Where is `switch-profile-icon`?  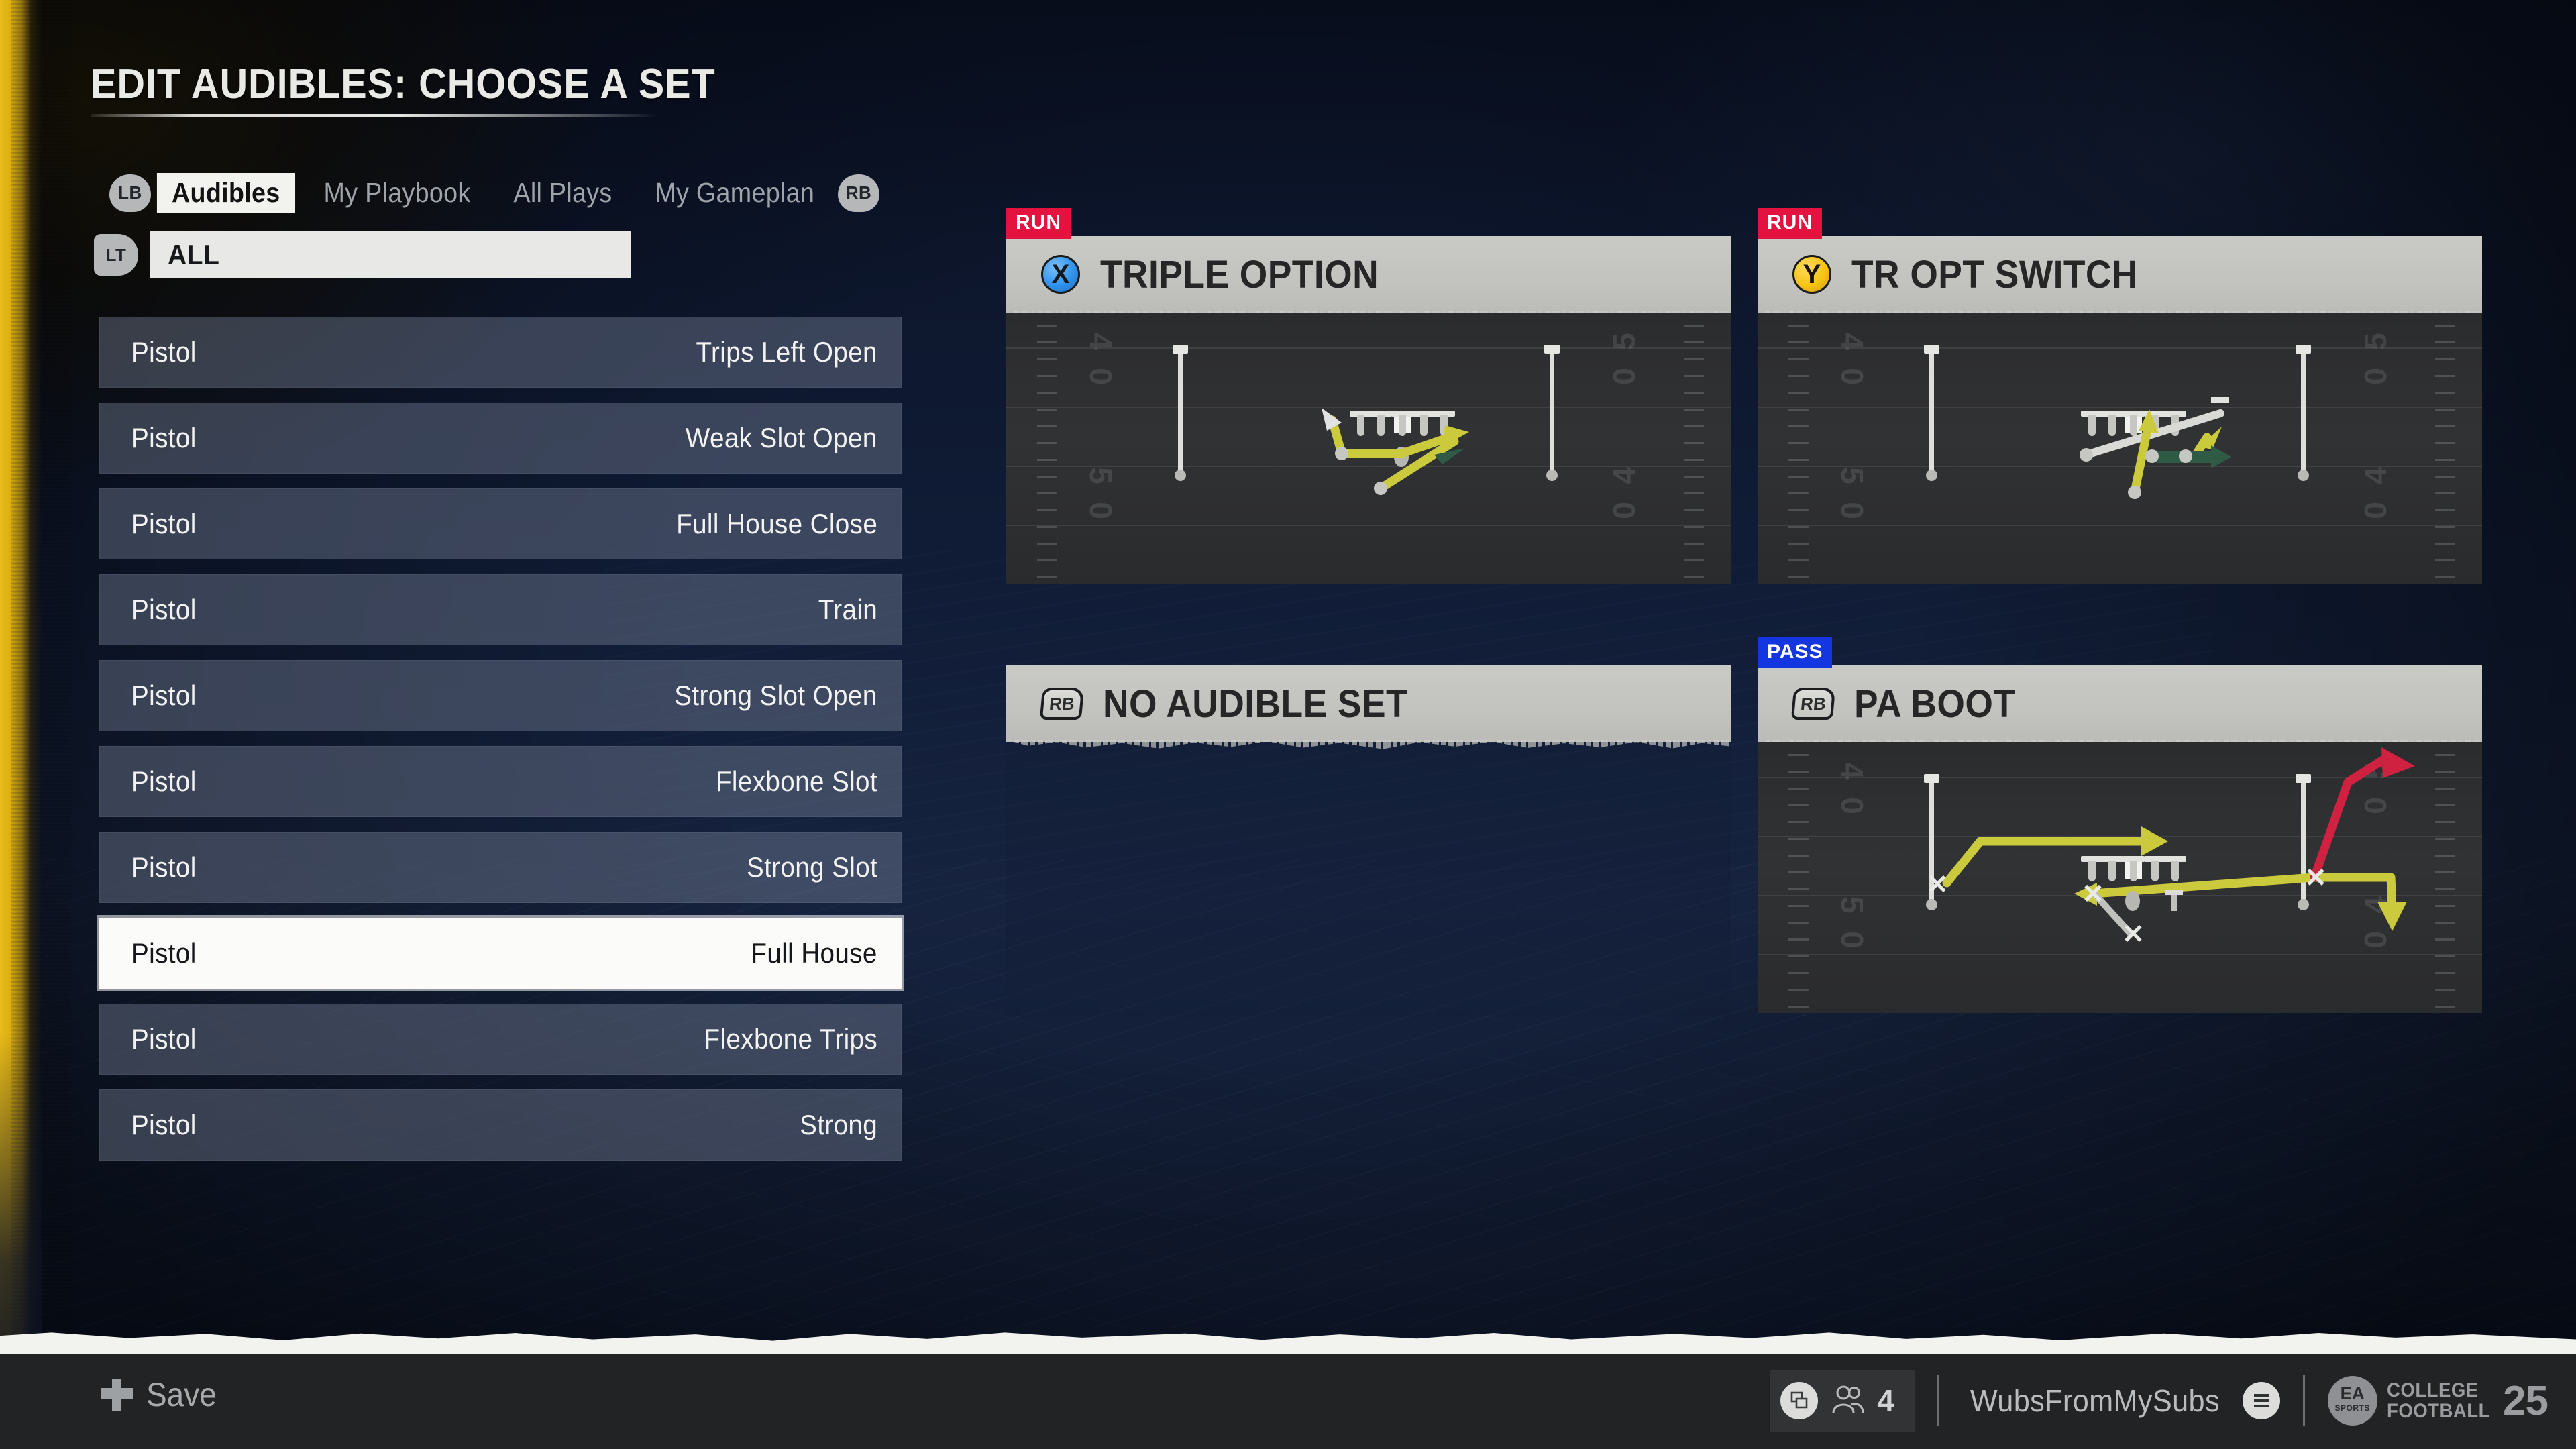
switch-profile-icon is located at coordinates (1799, 1400).